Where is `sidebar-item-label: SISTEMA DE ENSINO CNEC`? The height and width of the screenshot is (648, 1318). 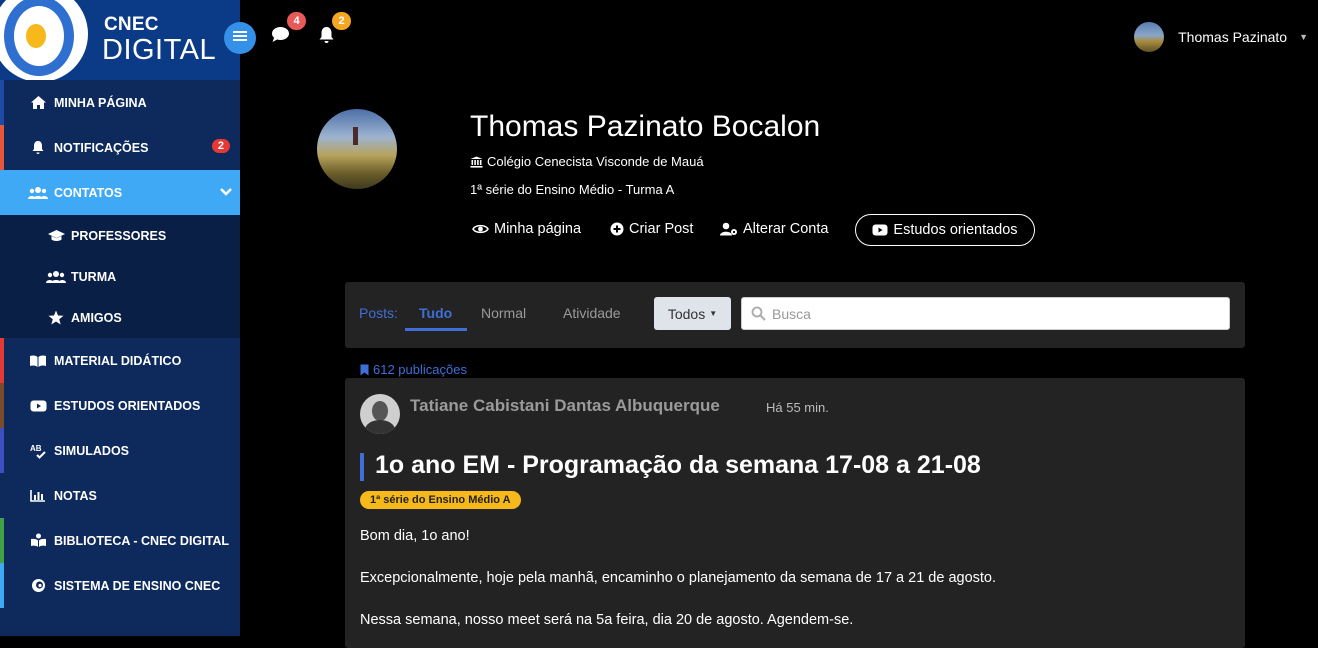 sidebar-item-label: SISTEMA DE ENSINO CNEC is located at coordinates (137, 585).